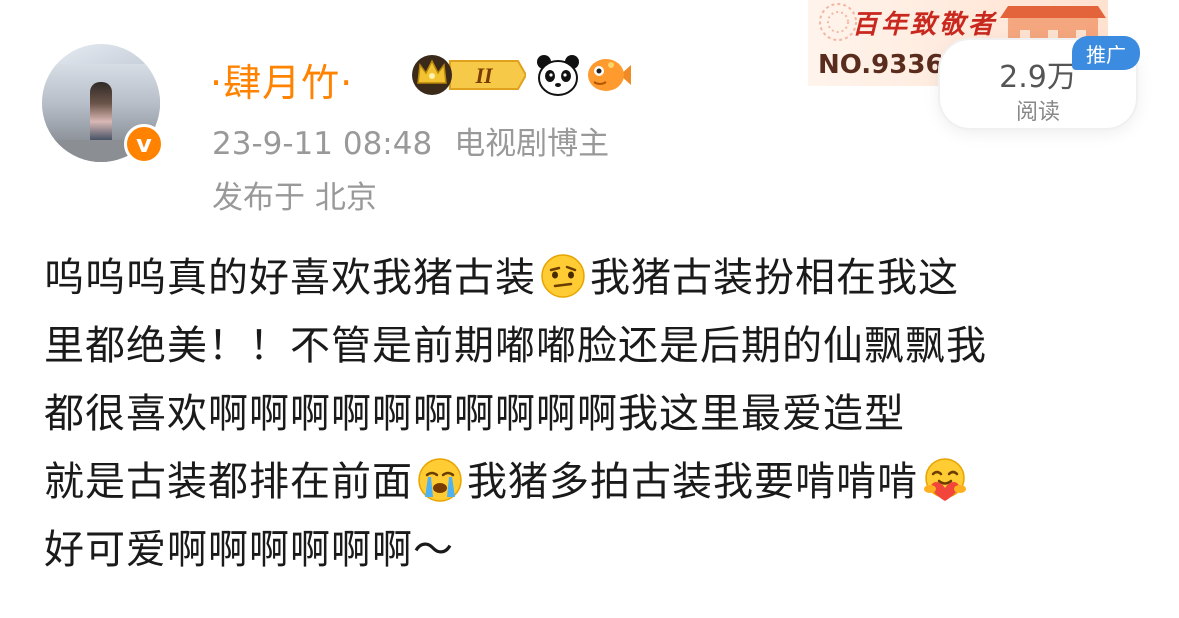 The height and width of the screenshot is (618, 1179). What do you see at coordinates (925, 25) in the screenshot?
I see `banner-title: 百年致敬者` at bounding box center [925, 25].